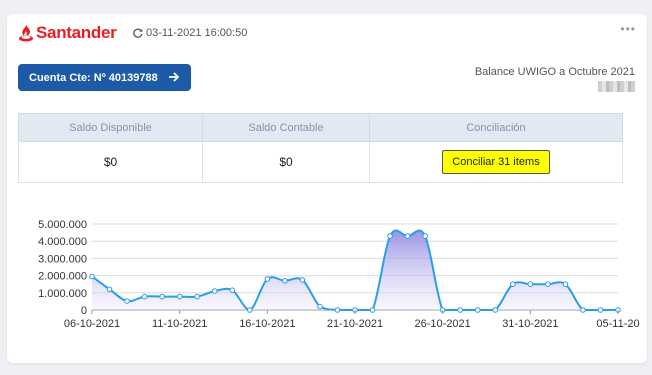  What do you see at coordinates (62, 242) in the screenshot?
I see `y-tick-label: 4.000.000` at bounding box center [62, 242].